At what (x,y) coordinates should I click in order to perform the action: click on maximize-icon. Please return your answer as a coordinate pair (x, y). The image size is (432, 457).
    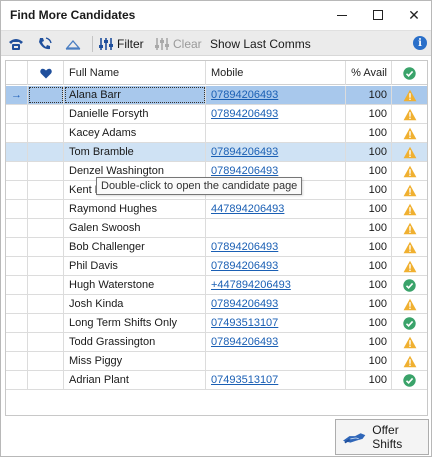
    Looking at the image, I should click on (378, 15).